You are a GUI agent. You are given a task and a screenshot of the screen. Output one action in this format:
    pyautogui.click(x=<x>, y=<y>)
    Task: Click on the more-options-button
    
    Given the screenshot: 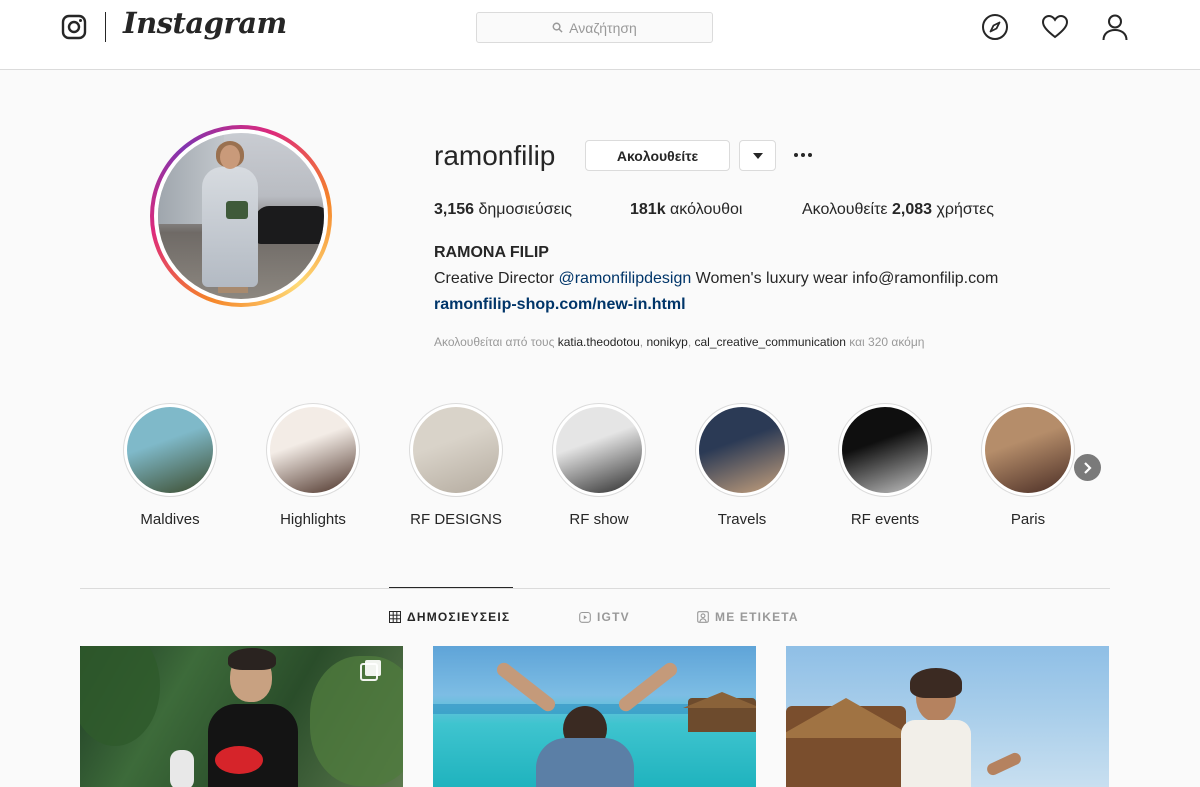 What is the action you would take?
    pyautogui.click(x=803, y=155)
    